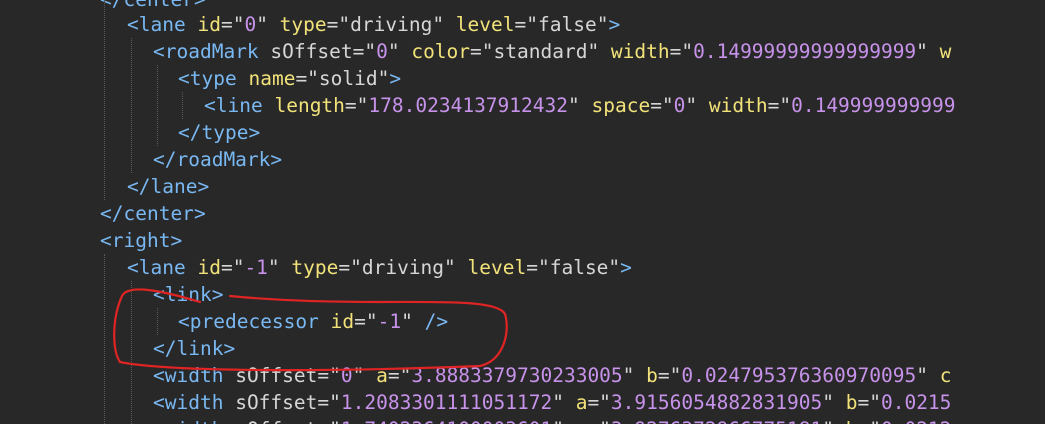 Image resolution: width=1045 pixels, height=424 pixels. Describe the element at coordinates (446, 421) in the screenshot. I see `token-val: 1.7402364100003601` at that location.